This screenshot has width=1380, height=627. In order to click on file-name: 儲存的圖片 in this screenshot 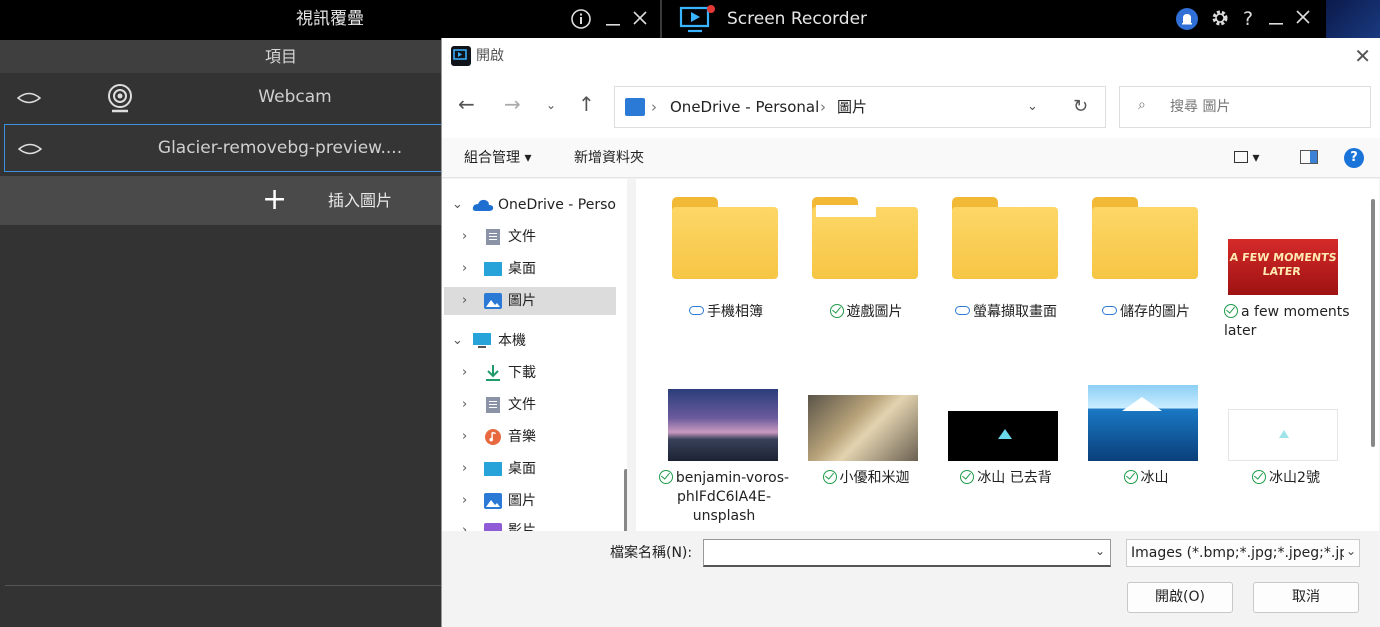, I will do `click(1146, 312)`.